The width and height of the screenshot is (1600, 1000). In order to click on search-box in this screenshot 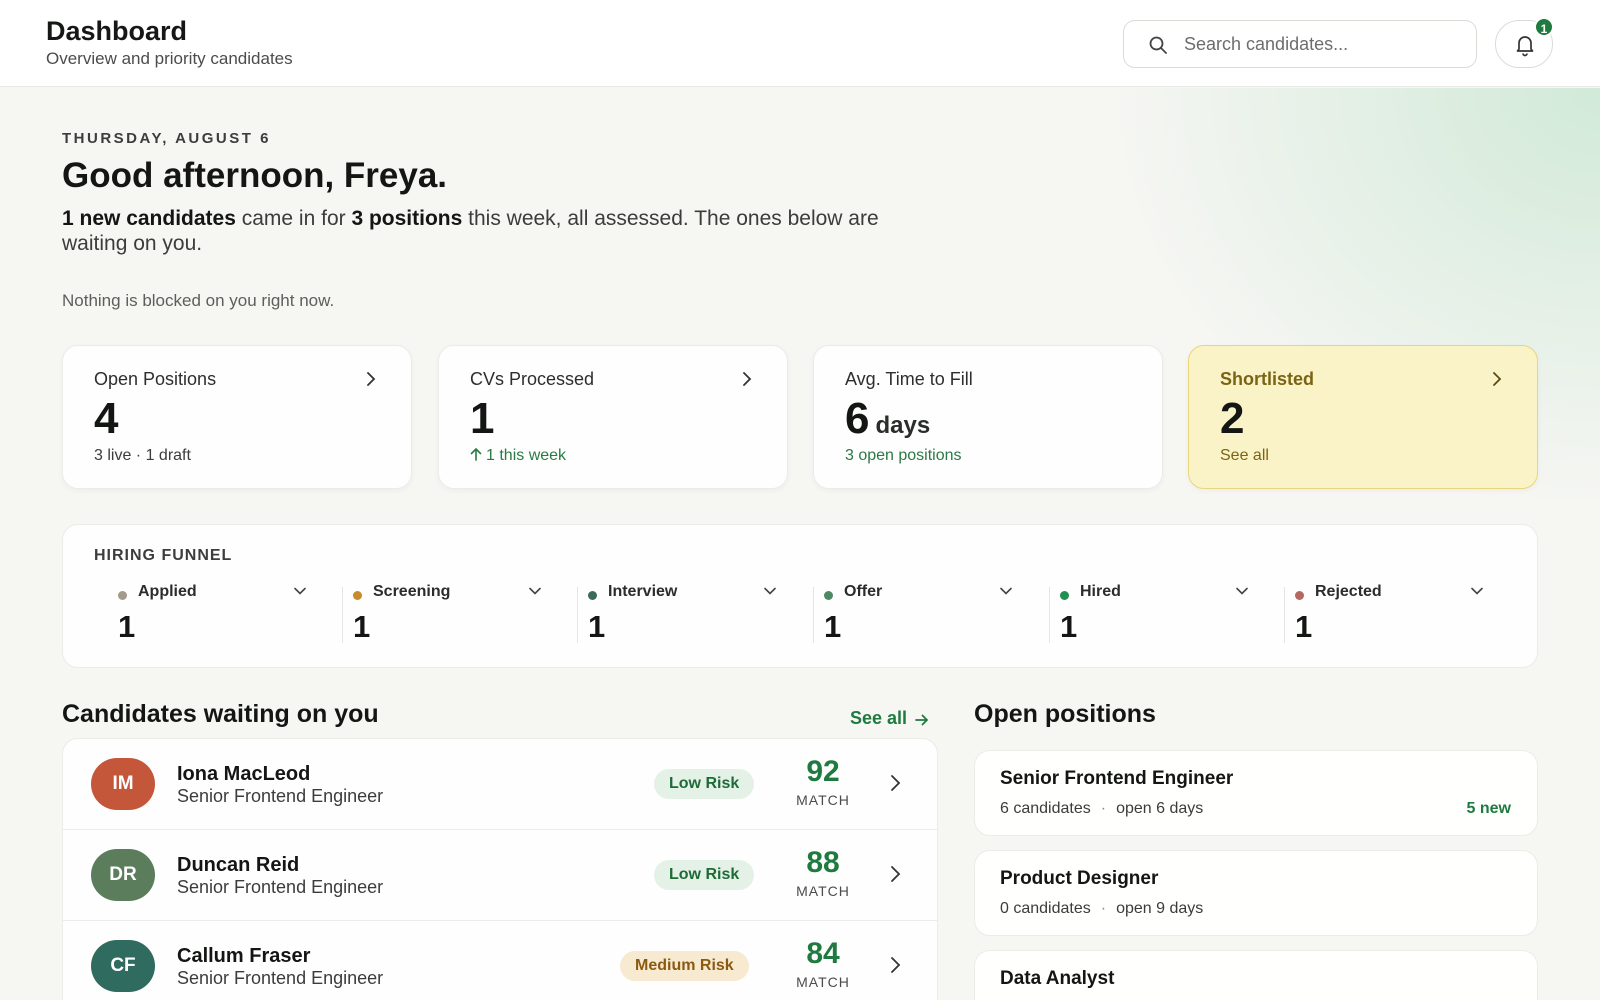, I will do `click(1300, 44)`.